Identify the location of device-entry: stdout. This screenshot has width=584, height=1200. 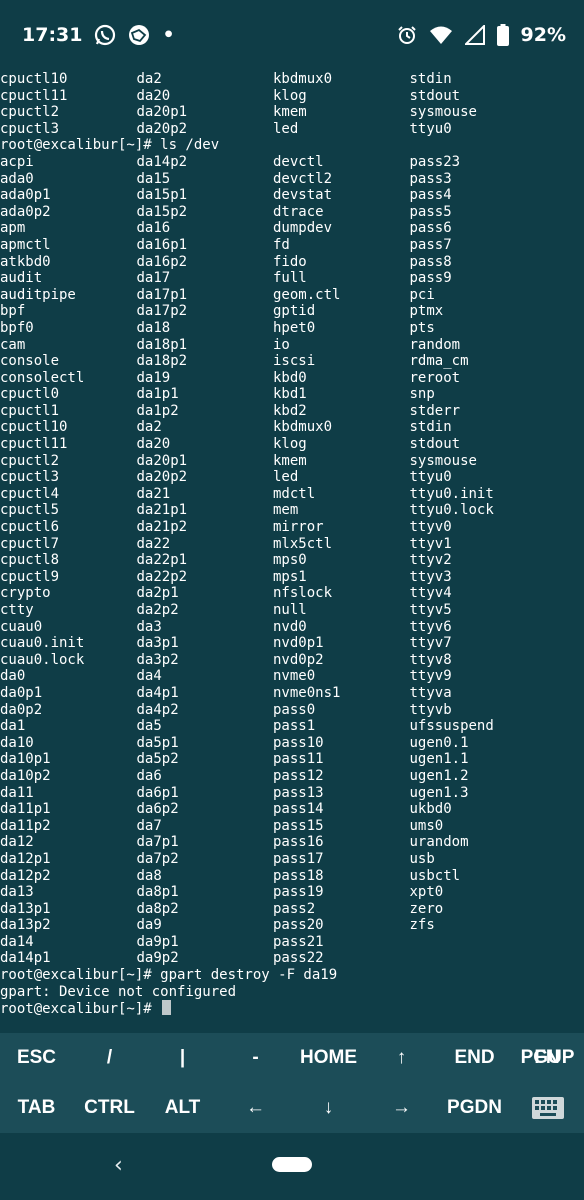
(435, 95).